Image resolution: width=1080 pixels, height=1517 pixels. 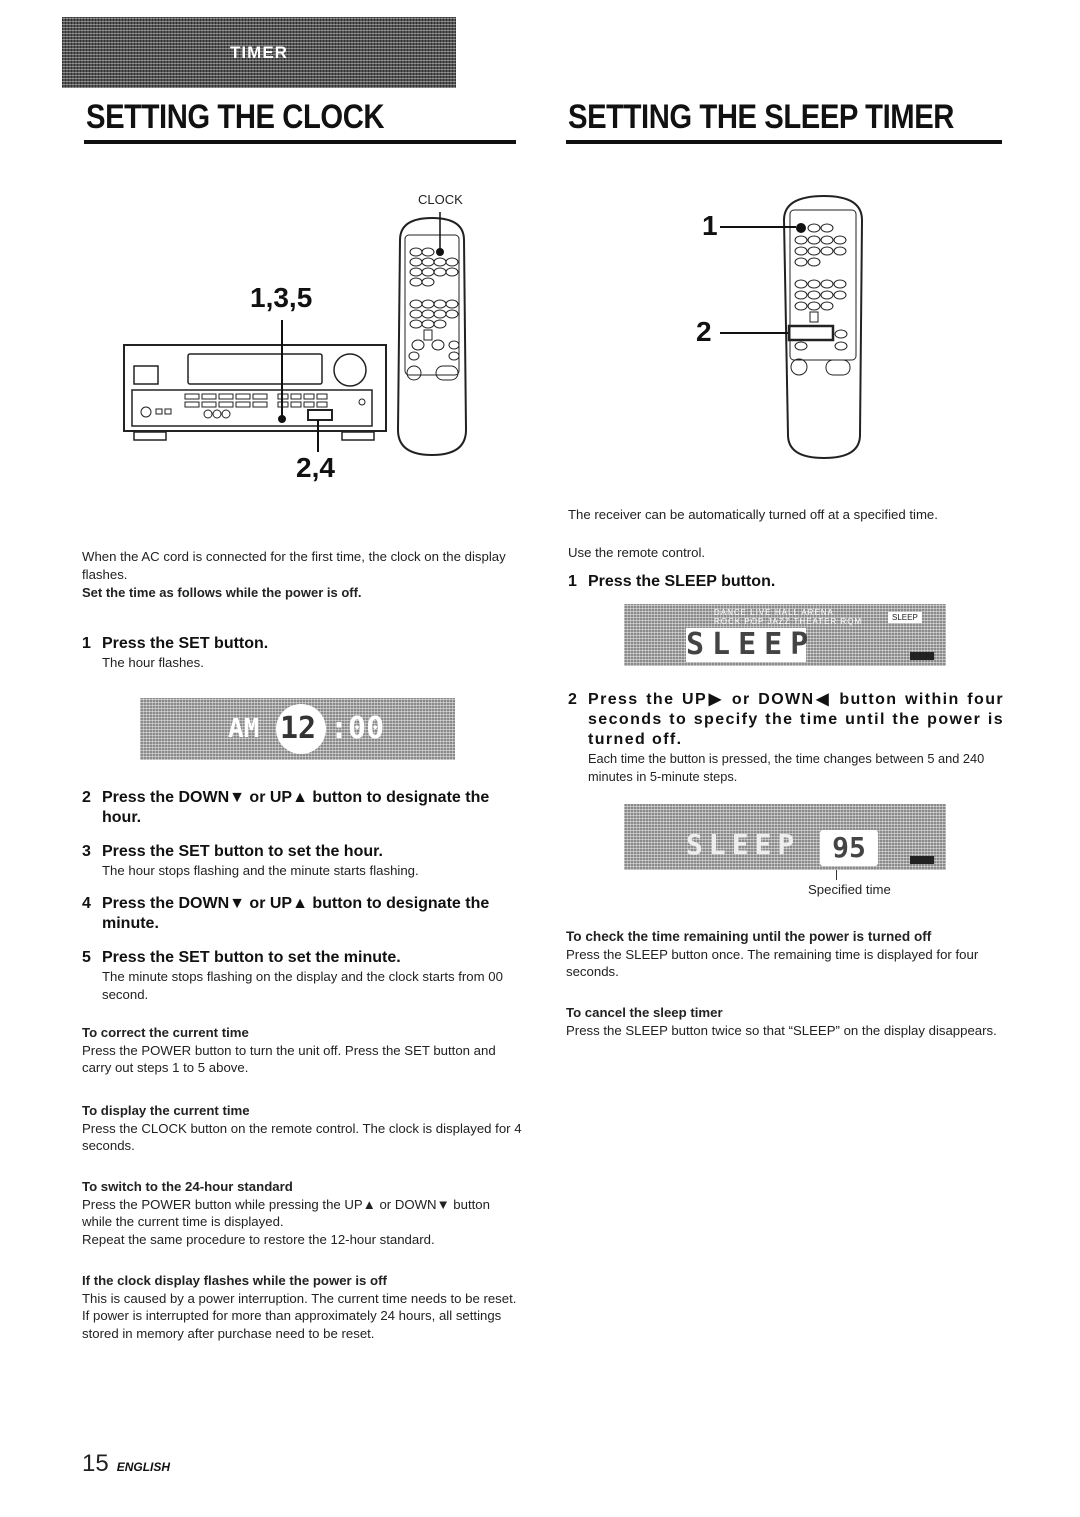 What do you see at coordinates (801, 228) in the screenshot?
I see `sleep-button-marker` at bounding box center [801, 228].